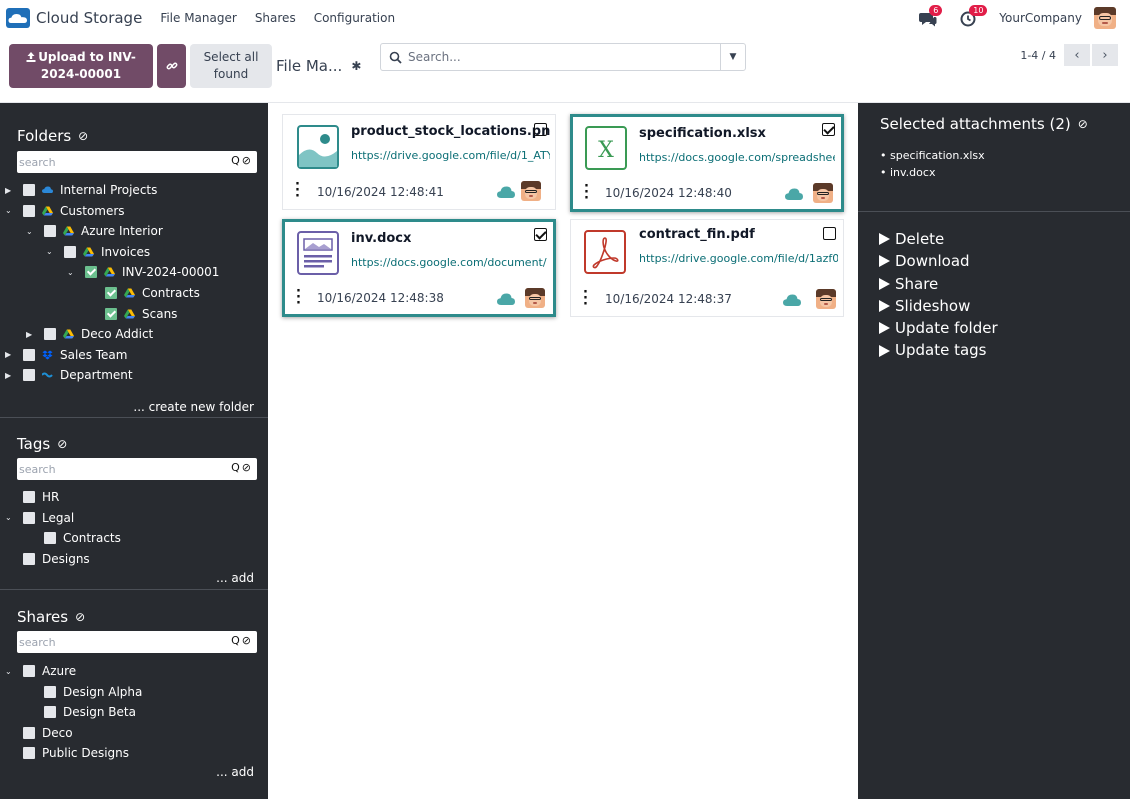 This screenshot has width=1130, height=799. I want to click on menu-file-manager: File Manager, so click(198, 18).